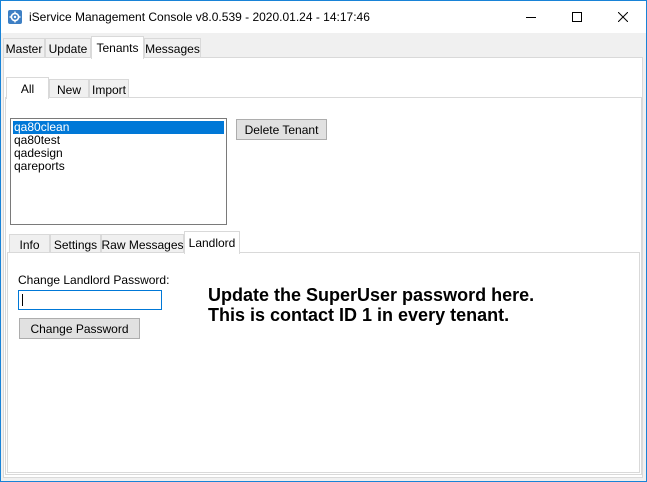 This screenshot has width=647, height=482. What do you see at coordinates (142, 244) in the screenshot?
I see `tab-raw-messages: Raw Messages` at bounding box center [142, 244].